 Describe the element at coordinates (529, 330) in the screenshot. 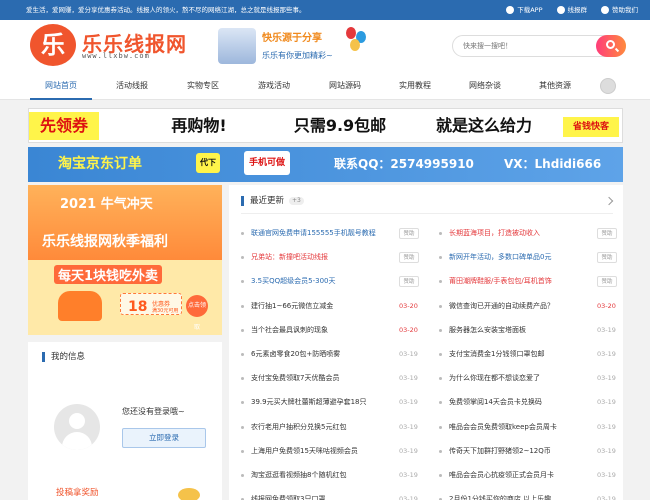

I see `list-item: 服务器怎么安装宝塔面板 03-19` at that location.